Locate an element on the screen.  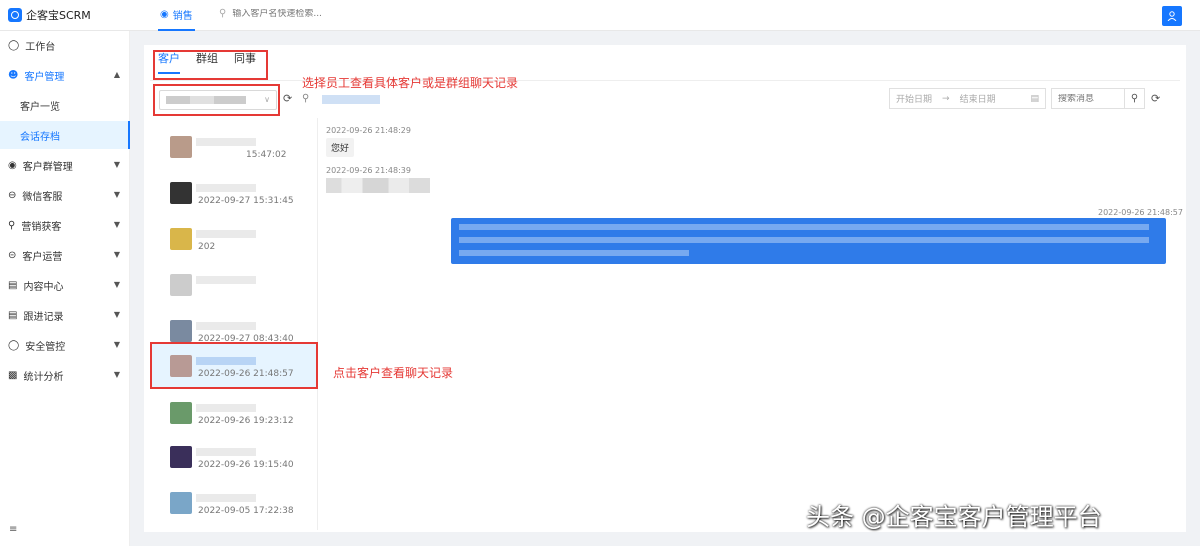
annotation-box-employee-select is located at coordinates (216, 100).